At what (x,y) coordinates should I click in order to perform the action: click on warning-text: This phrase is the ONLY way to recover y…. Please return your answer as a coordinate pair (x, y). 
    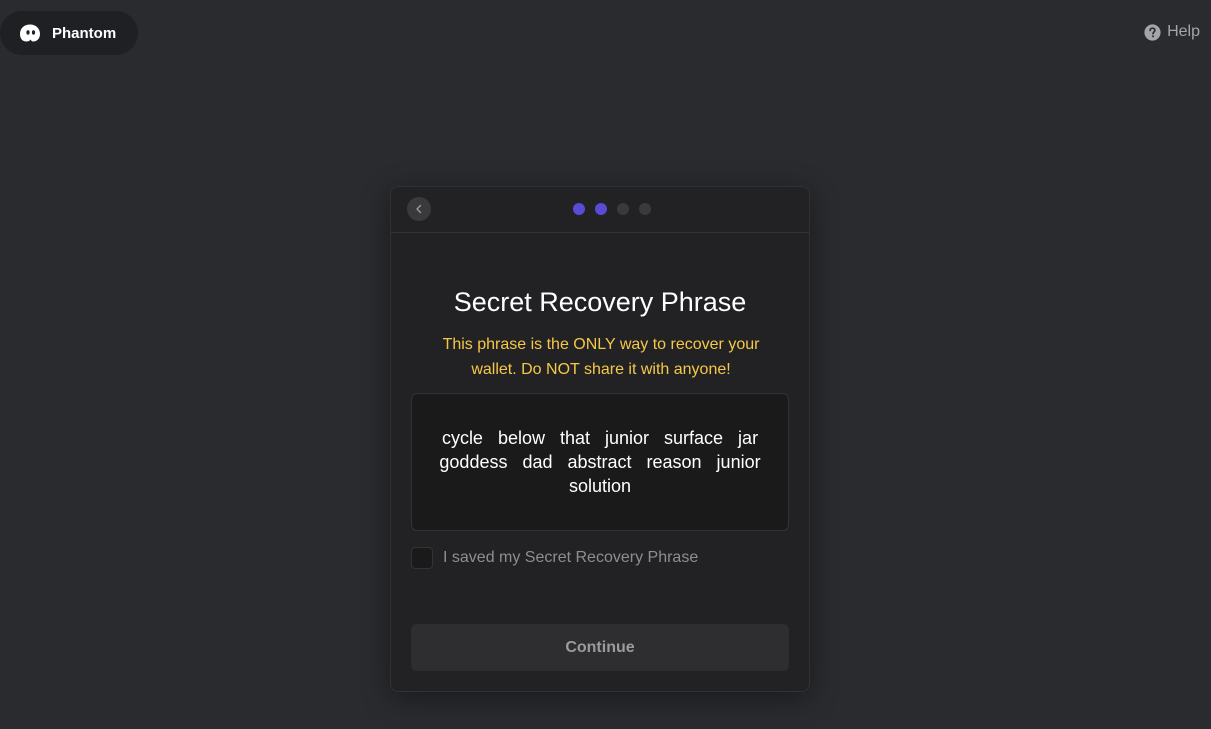
    Looking at the image, I should click on (601, 357).